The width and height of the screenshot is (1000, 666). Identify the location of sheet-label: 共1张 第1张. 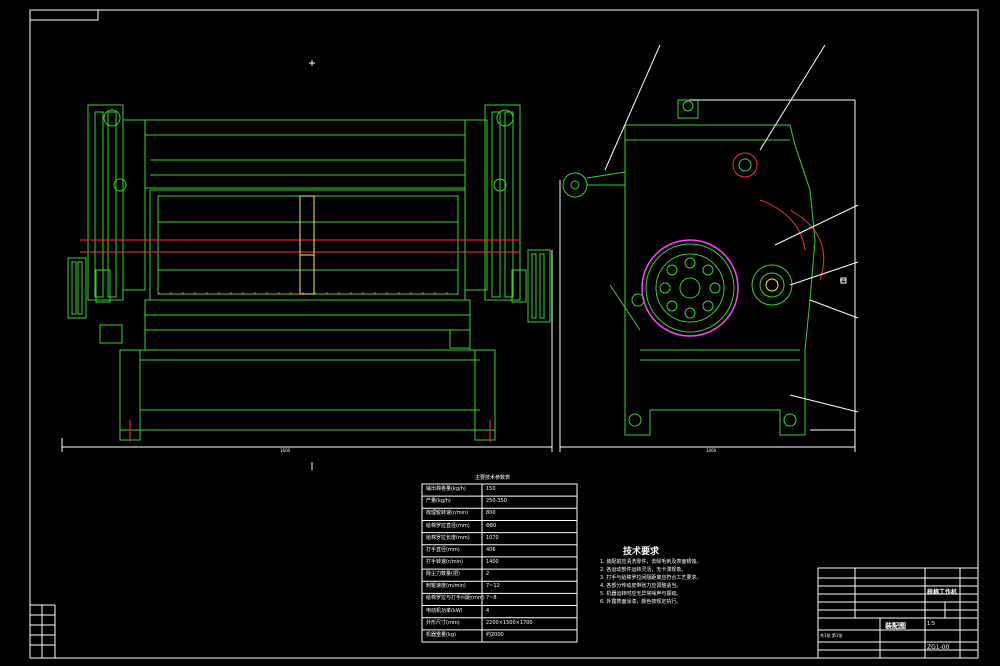
(831, 635).